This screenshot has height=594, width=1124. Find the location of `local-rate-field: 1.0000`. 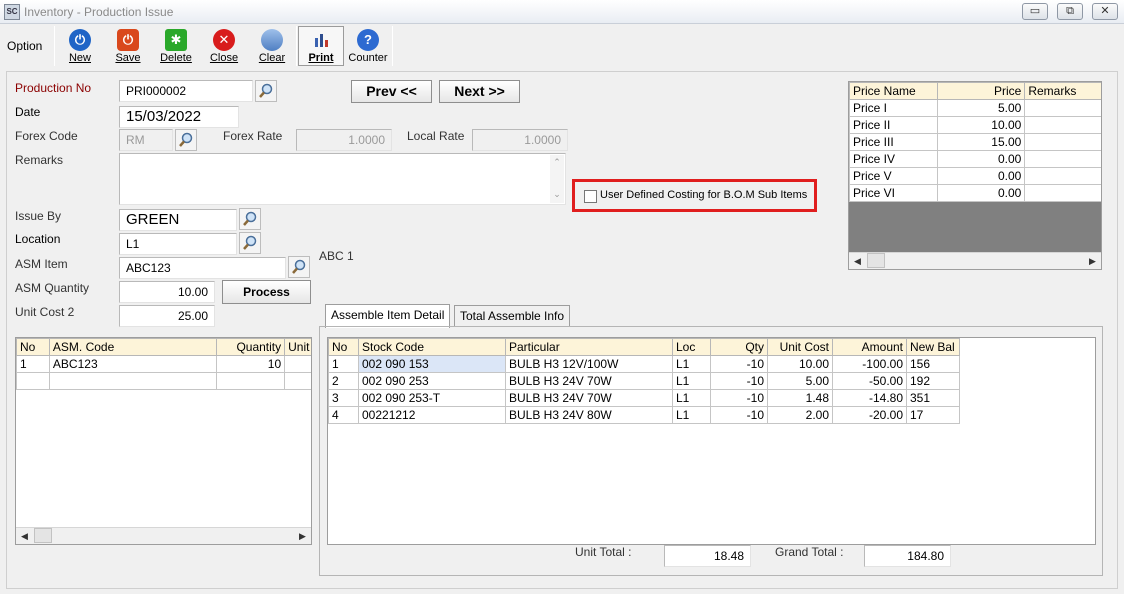

local-rate-field: 1.0000 is located at coordinates (520, 140).